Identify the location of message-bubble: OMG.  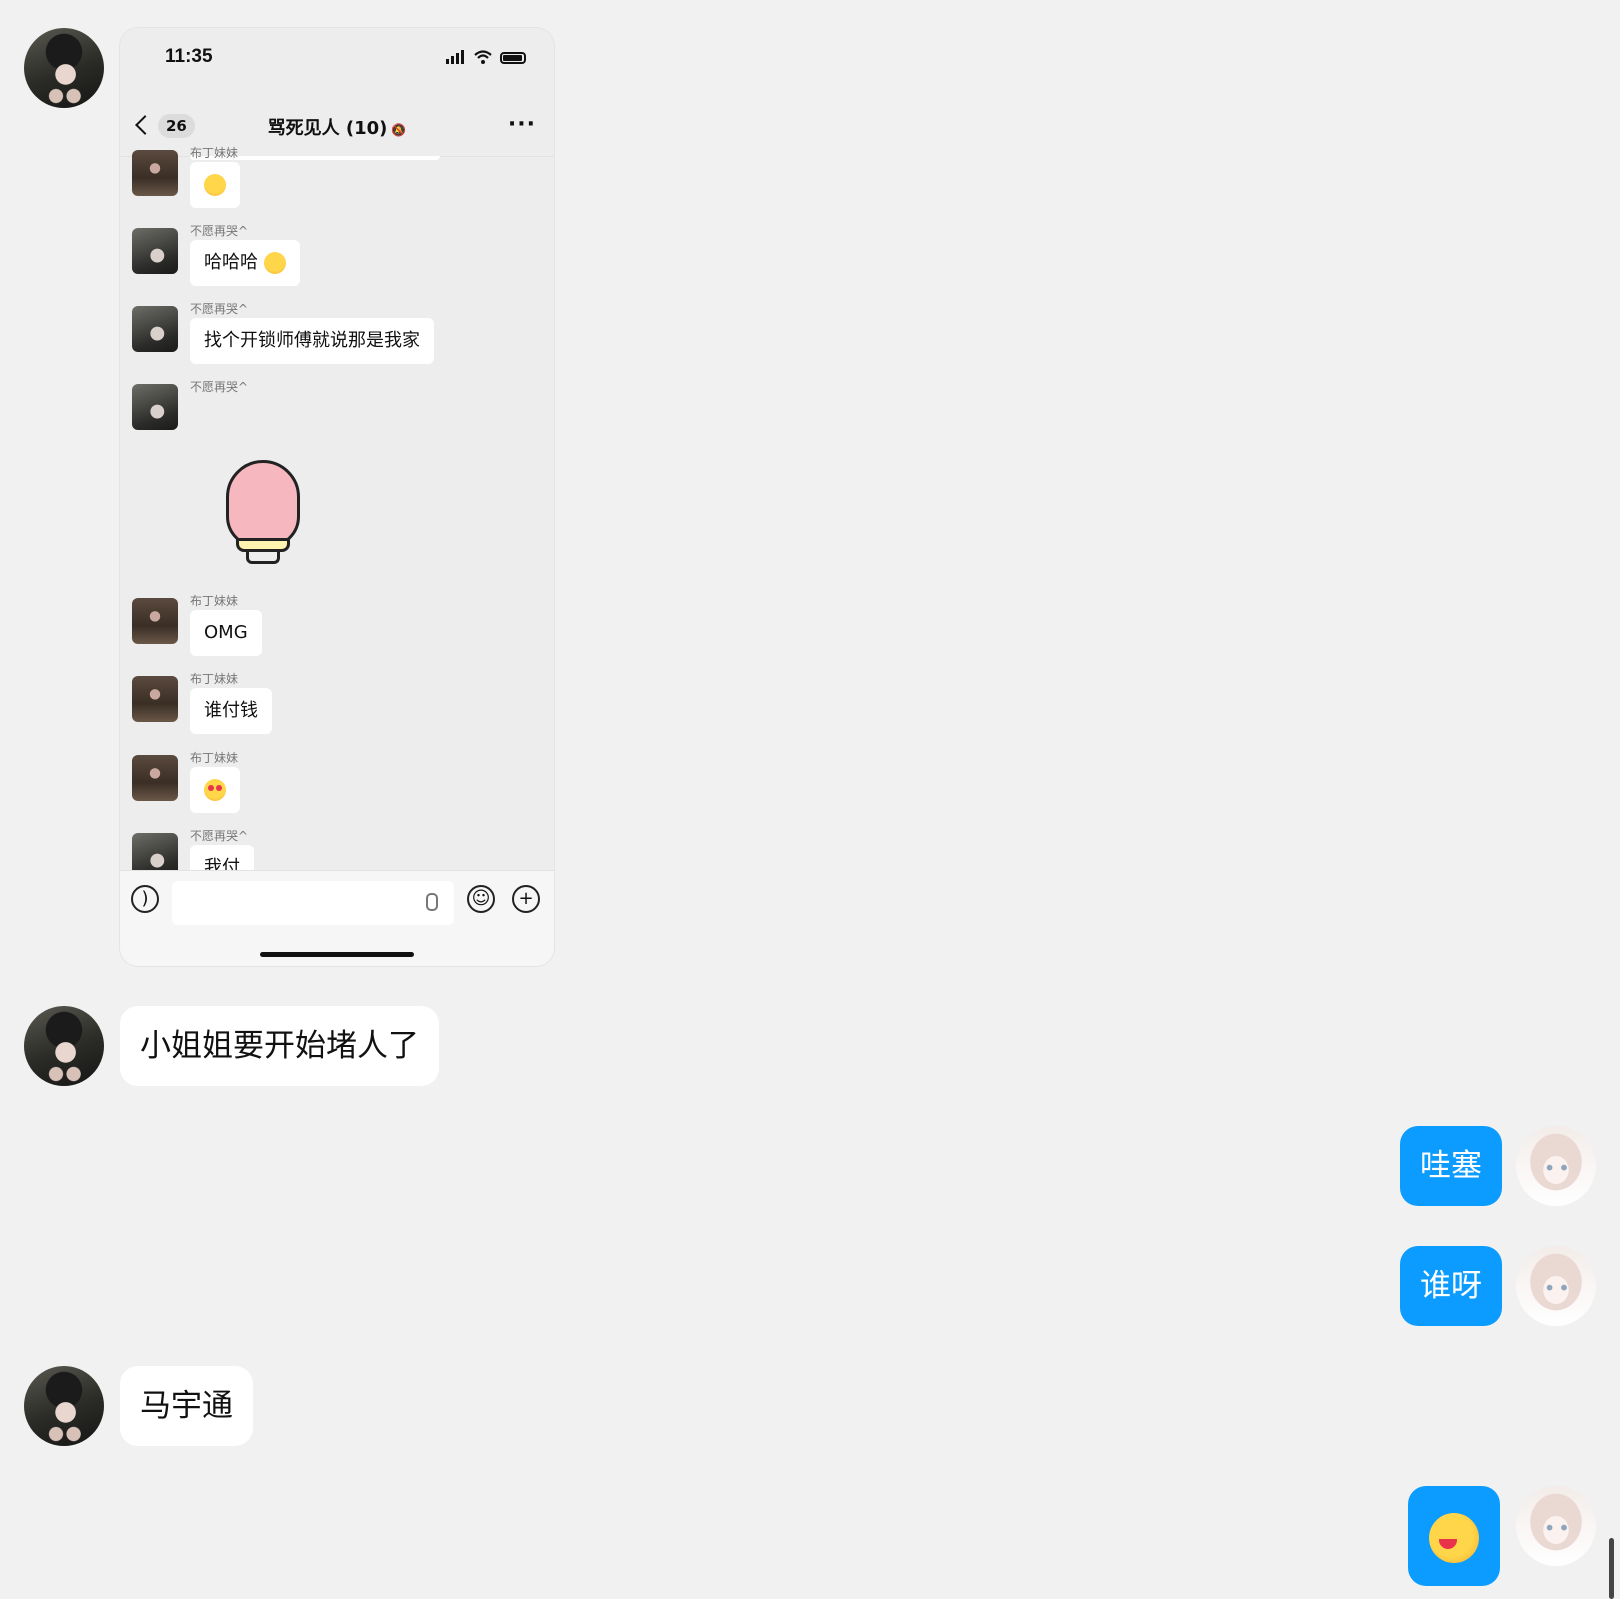
(226, 633).